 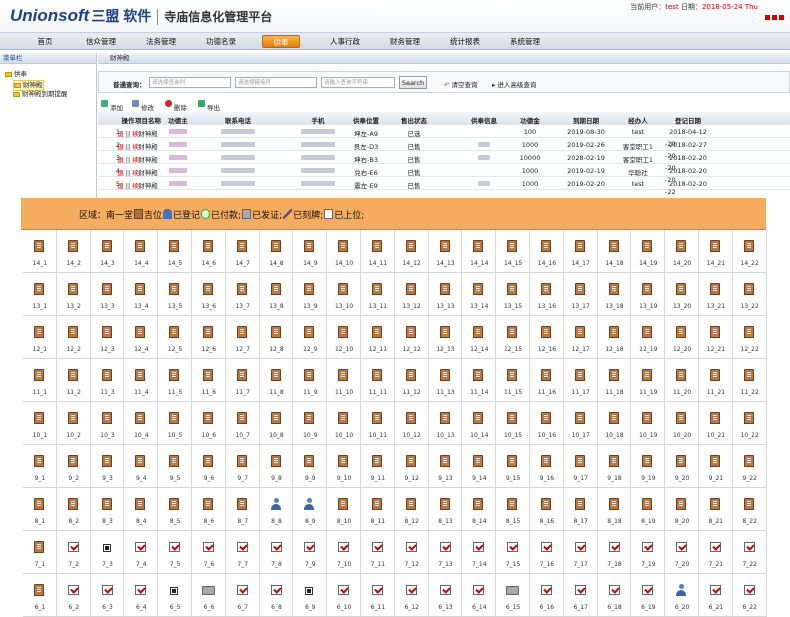 I want to click on seat-10_3: 10_3, so click(x=107, y=423).